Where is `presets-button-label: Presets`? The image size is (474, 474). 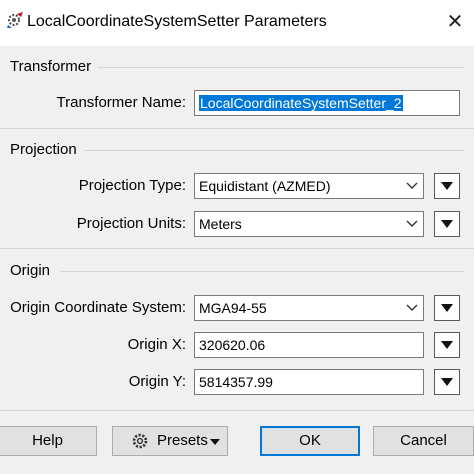
presets-button-label: Presets is located at coordinates (182, 440).